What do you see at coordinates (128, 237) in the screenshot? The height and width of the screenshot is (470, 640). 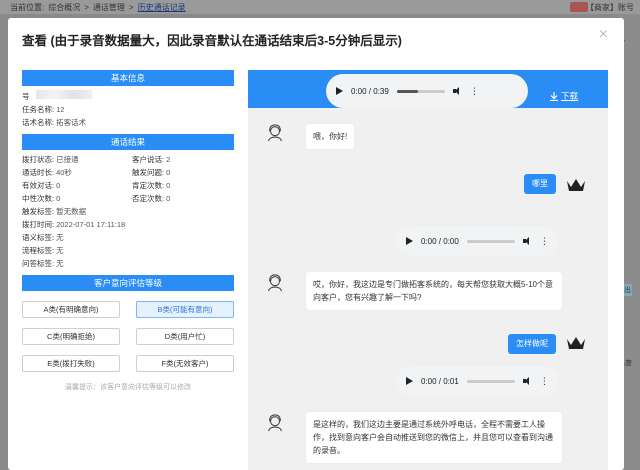 I see `semantic-tag-row: 语义标签: 无` at bounding box center [128, 237].